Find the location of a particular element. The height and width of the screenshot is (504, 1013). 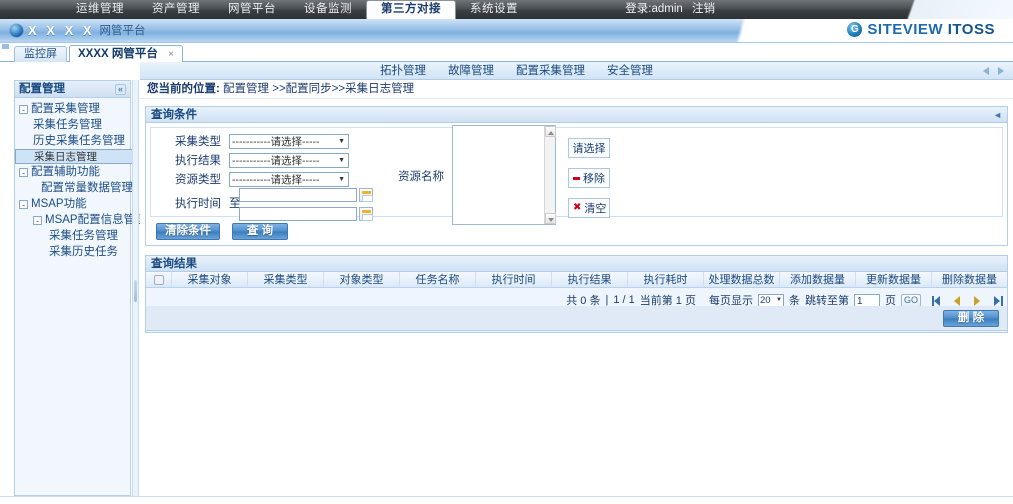

field-exec-result: 执行结果 -----------请选择----- ▼ is located at coordinates (252, 160).